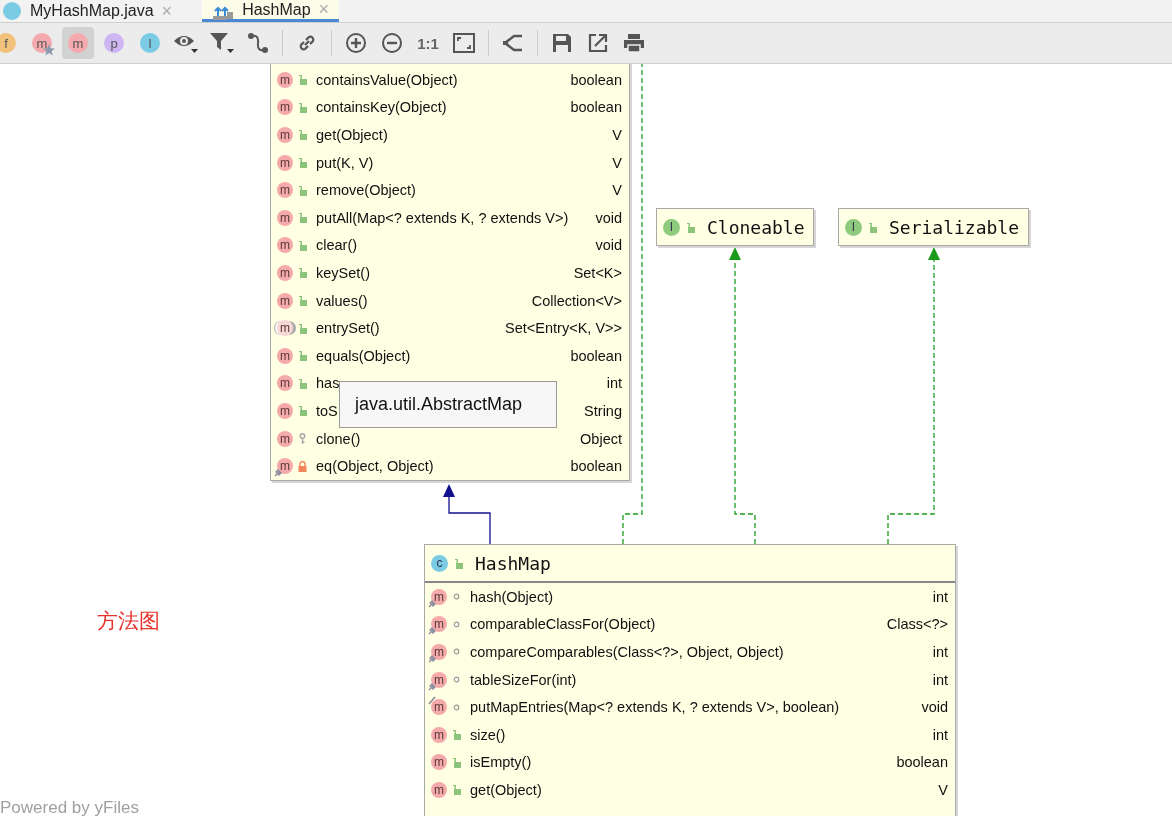 This screenshot has width=1172, height=816. Describe the element at coordinates (327, 410) in the screenshot. I see `method-name: toS` at that location.